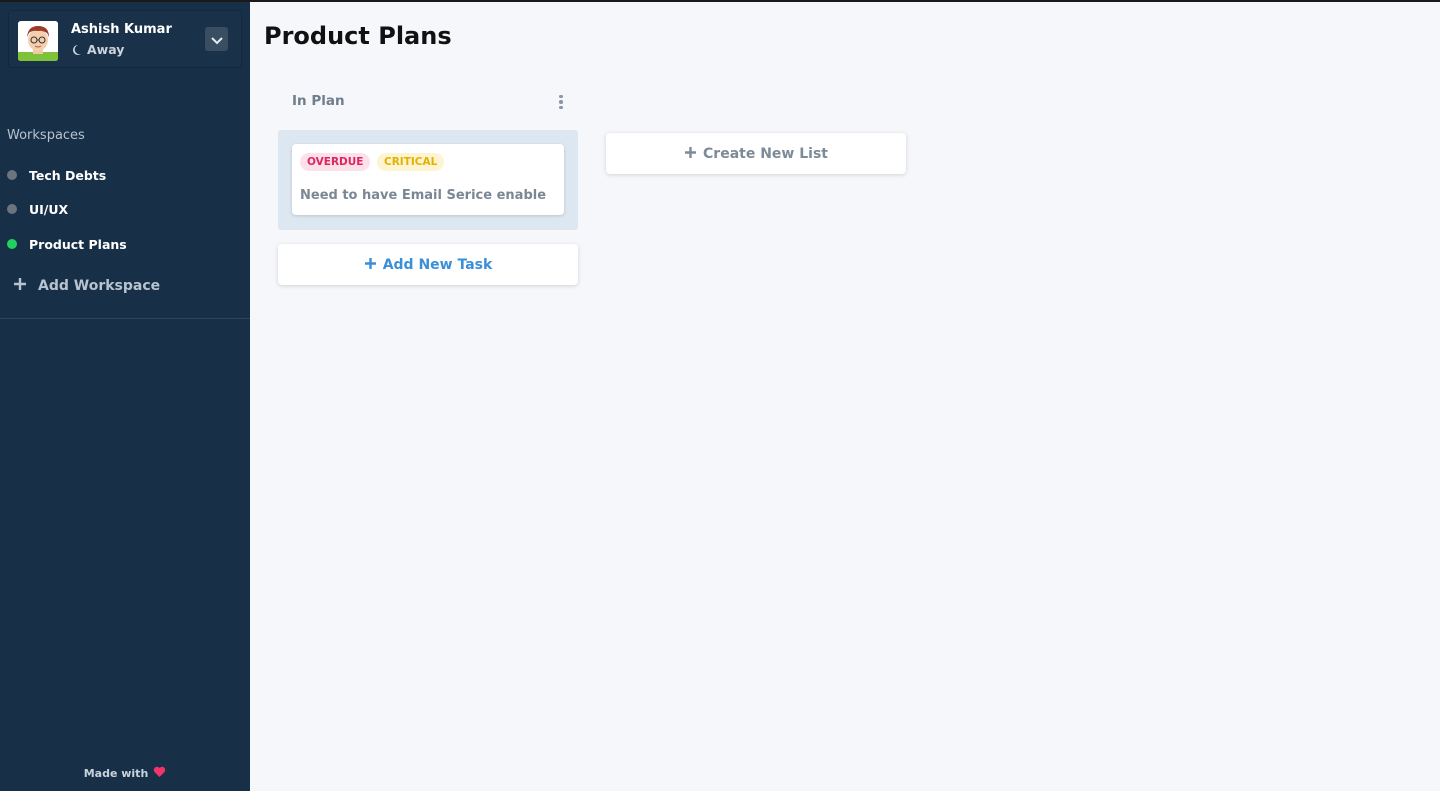 This screenshot has width=1440, height=791. I want to click on page-title: Product Plans, so click(358, 36).